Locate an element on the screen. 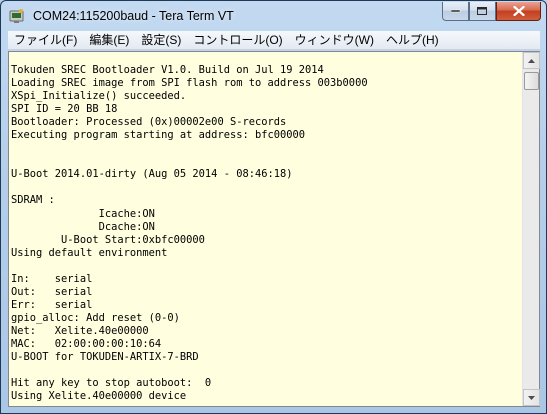  terminal-line: Icache:ON is located at coordinates (83, 213).